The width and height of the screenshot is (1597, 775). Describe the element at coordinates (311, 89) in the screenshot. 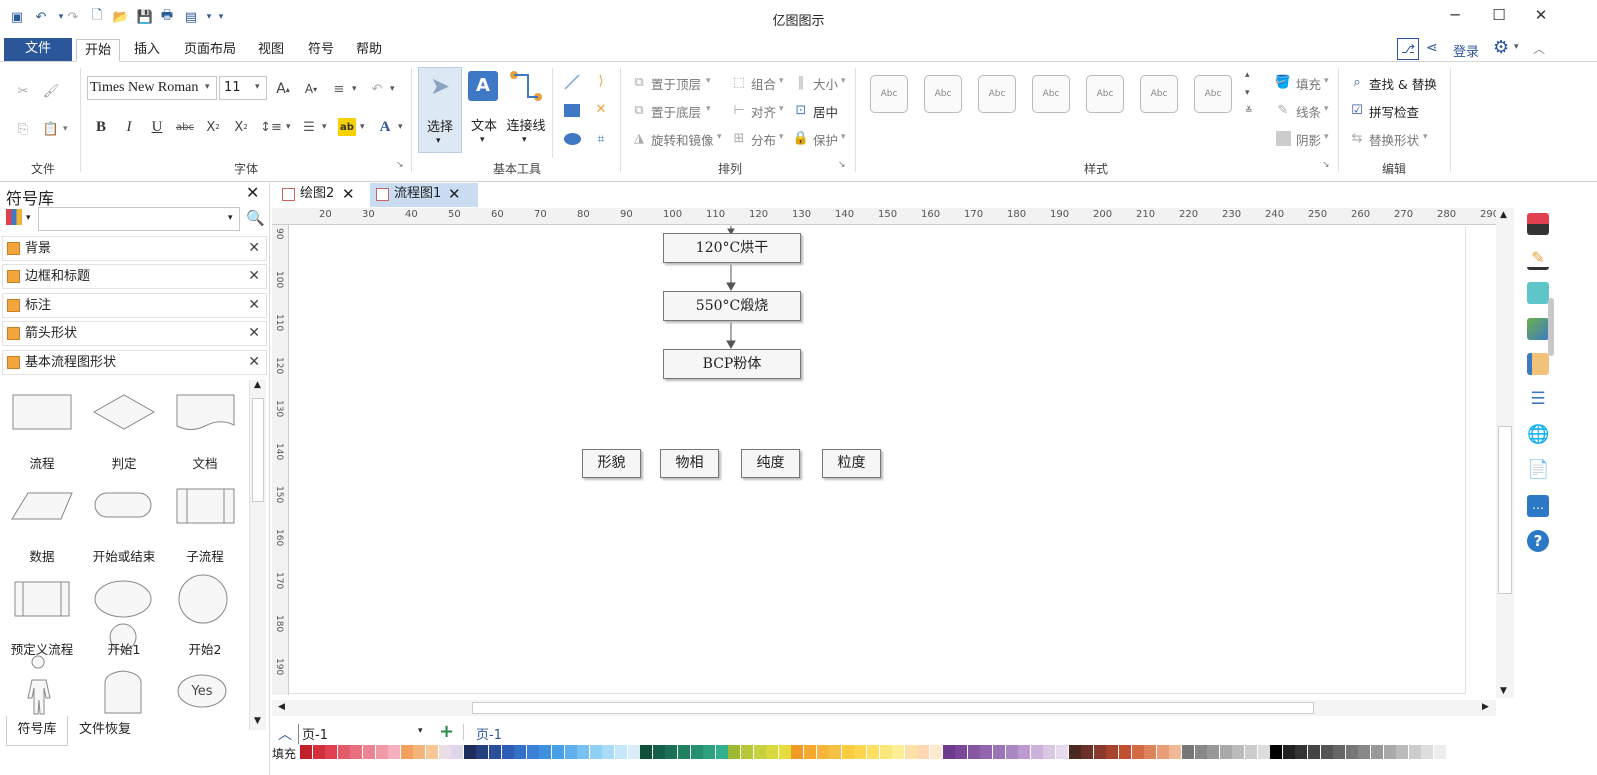

I see `decrease-font-icon: A ▾` at that location.